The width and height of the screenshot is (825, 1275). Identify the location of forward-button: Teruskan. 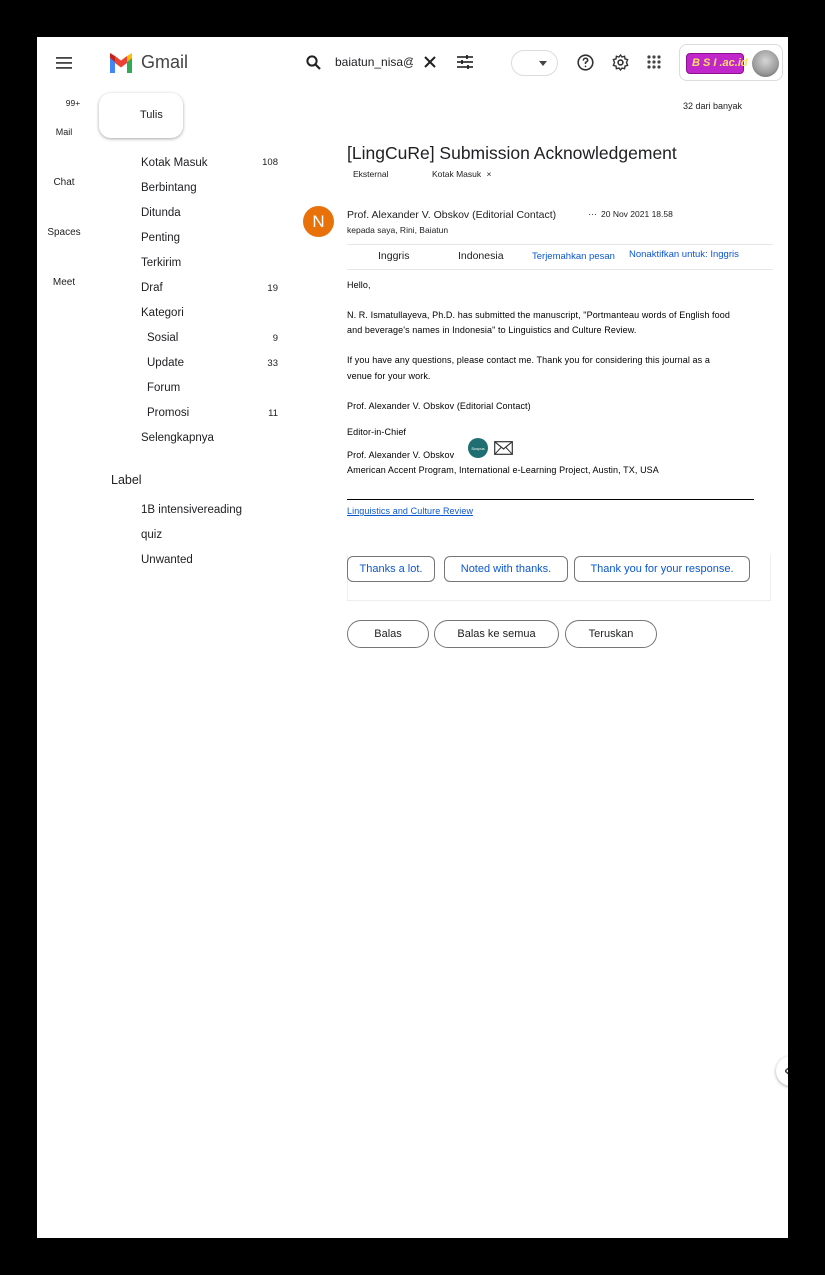
(611, 634).